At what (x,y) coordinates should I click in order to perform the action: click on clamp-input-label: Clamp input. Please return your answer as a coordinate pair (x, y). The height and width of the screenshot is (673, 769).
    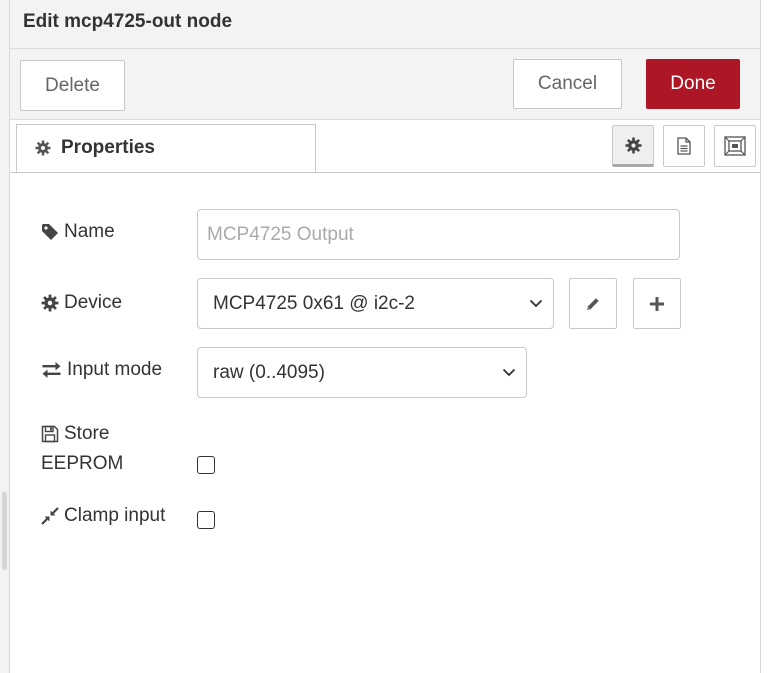
    Looking at the image, I should click on (103, 516).